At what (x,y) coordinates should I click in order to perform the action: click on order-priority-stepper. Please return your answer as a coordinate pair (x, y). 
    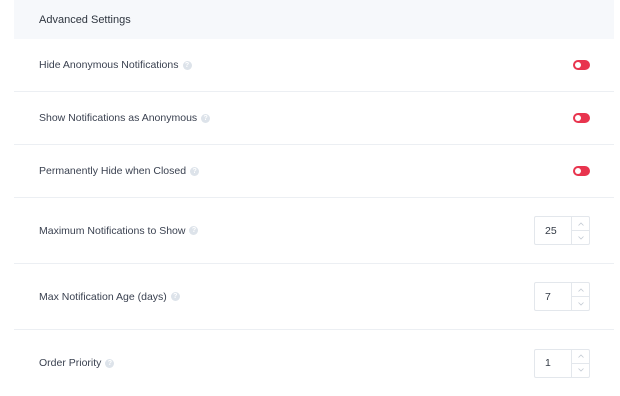
    Looking at the image, I should click on (562, 363).